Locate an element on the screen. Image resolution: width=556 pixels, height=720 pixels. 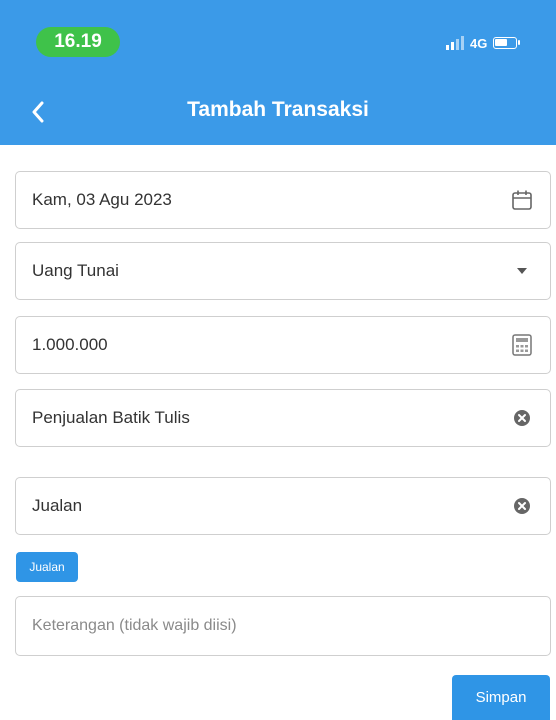
clear-category-icon is located at coordinates (522, 506).